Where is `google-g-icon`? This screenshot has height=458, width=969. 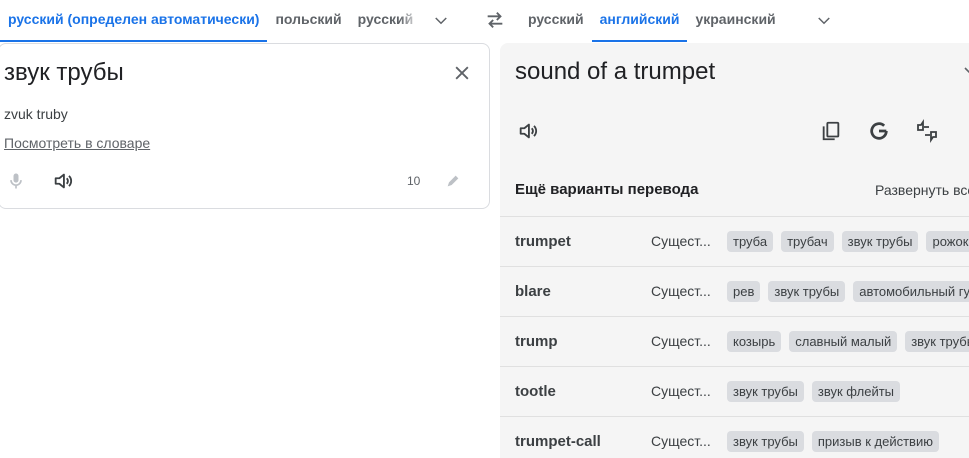 google-g-icon is located at coordinates (879, 131).